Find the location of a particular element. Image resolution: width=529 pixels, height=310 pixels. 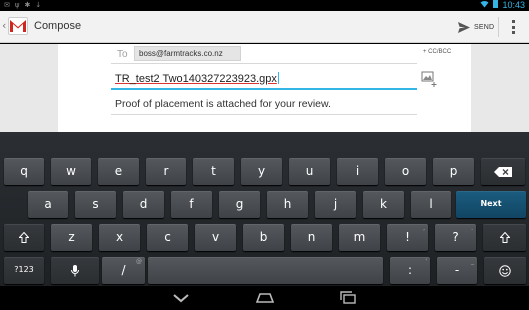

key-main-label: - is located at coordinates (457, 270).